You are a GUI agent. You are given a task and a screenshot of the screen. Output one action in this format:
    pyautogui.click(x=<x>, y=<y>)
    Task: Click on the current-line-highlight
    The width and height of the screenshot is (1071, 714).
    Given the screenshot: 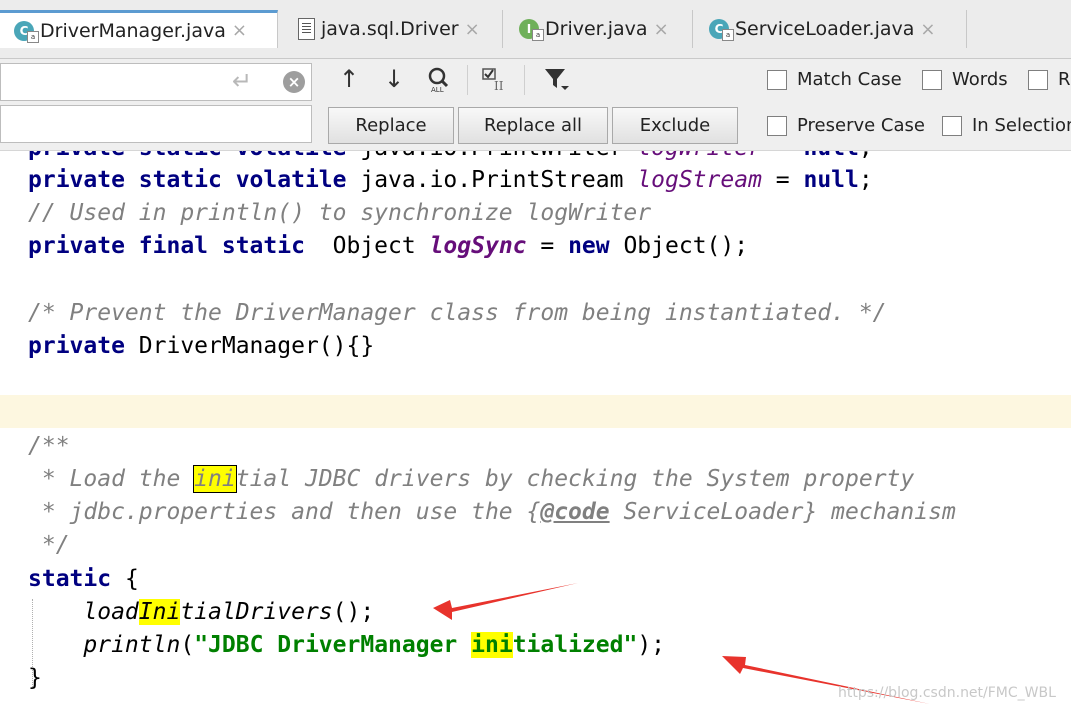 What is the action you would take?
    pyautogui.click(x=535, y=411)
    